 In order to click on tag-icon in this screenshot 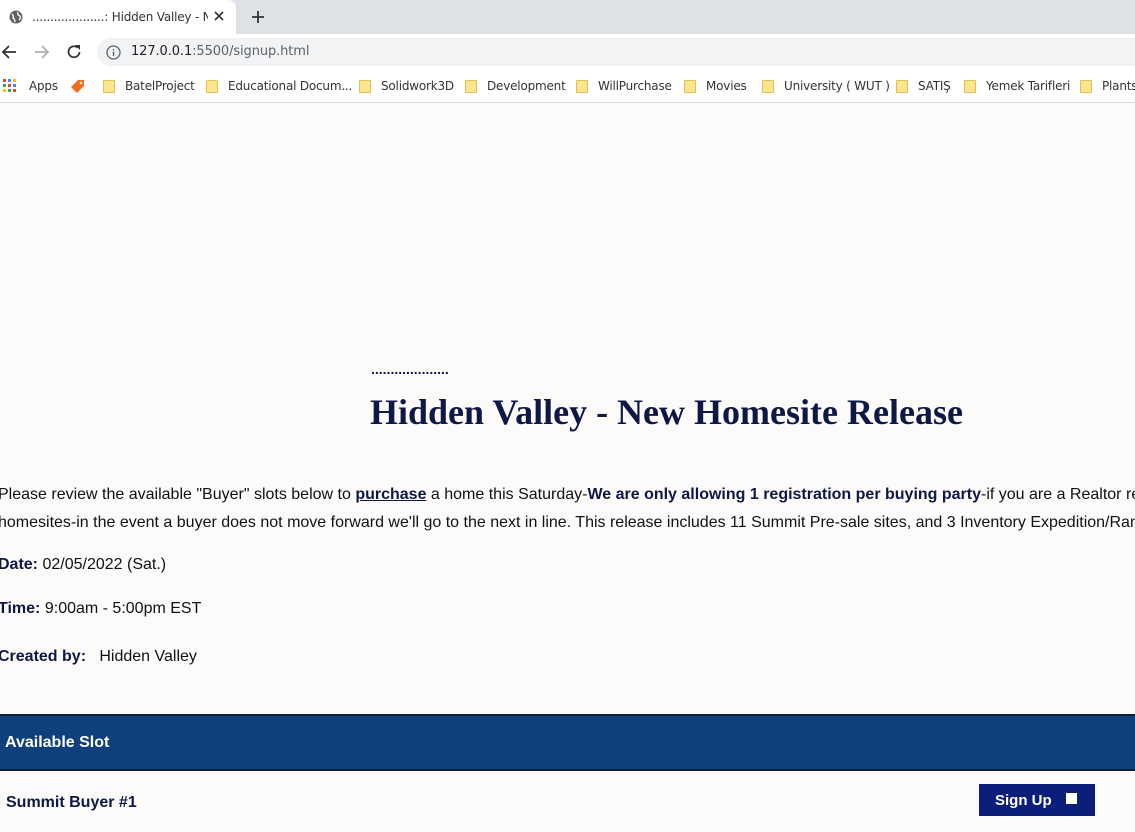, I will do `click(77, 86)`.